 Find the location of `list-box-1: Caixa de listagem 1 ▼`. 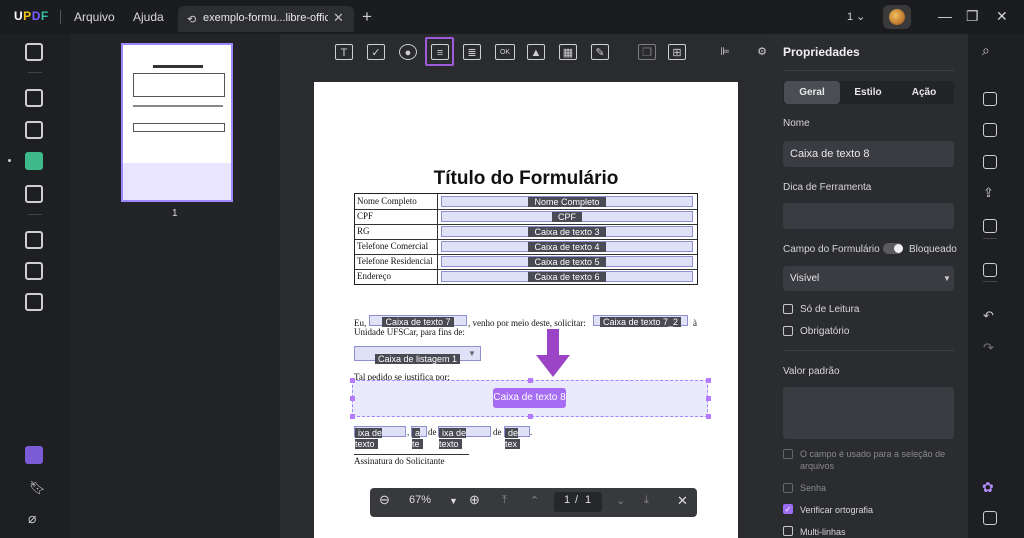

list-box-1: Caixa de listagem 1 ▼ is located at coordinates (417, 355).